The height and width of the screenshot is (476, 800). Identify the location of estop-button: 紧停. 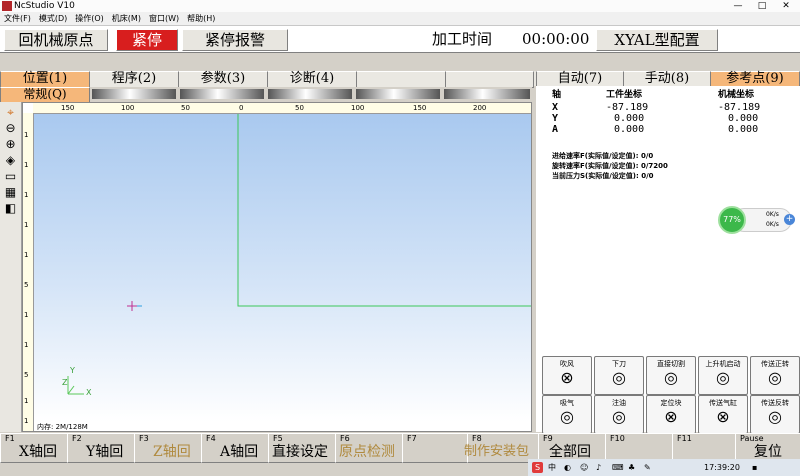
(147, 40).